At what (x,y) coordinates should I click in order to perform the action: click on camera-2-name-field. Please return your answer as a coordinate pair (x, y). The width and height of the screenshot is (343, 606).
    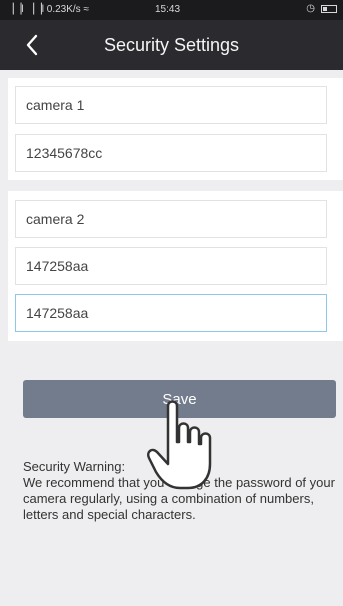
    Looking at the image, I should click on (171, 219).